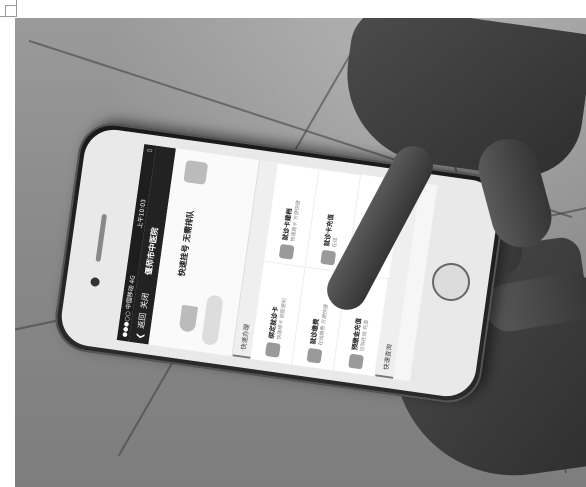  I want to click on card-bind-icon, so click(272, 349).